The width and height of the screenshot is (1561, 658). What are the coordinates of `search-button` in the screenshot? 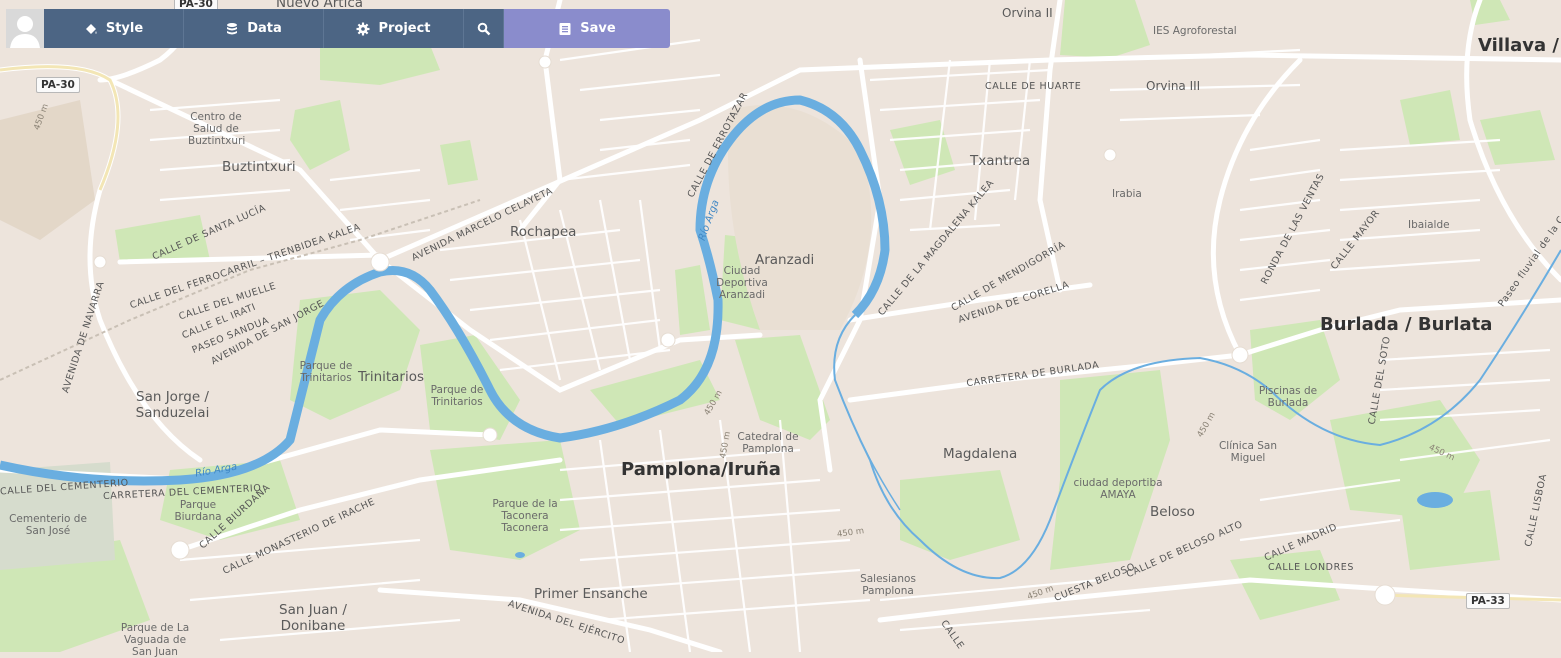 It's located at (484, 28).